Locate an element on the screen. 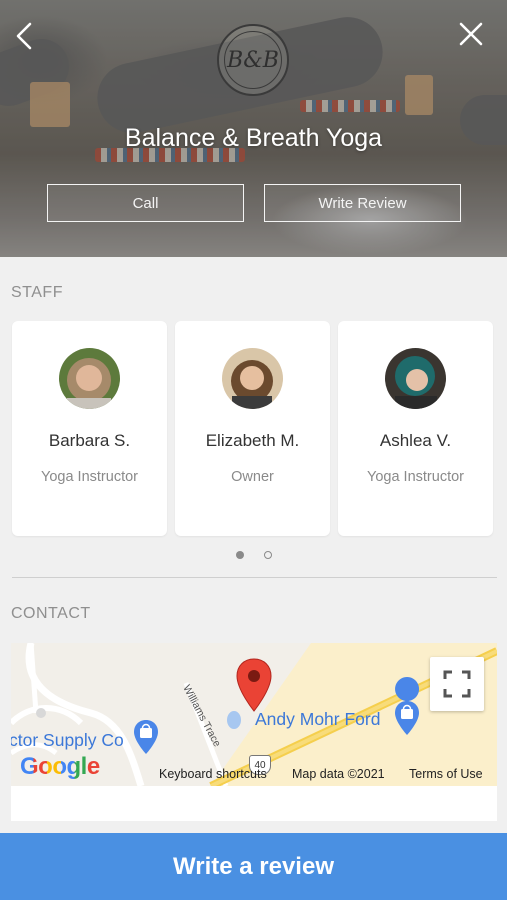  carousel-pager is located at coordinates (254, 555).